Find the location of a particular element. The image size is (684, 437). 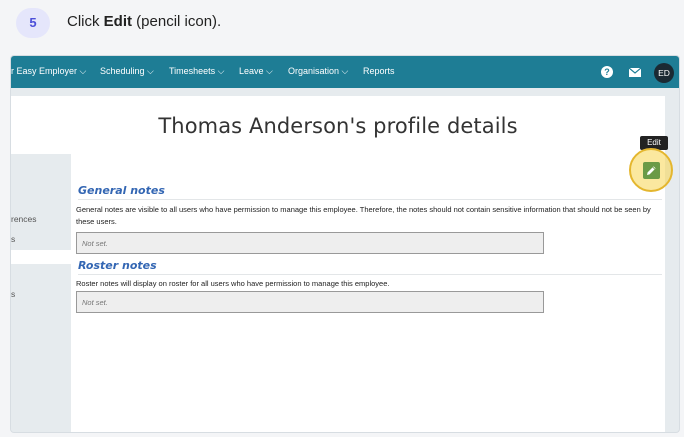

question-icon: ? is located at coordinates (607, 72).